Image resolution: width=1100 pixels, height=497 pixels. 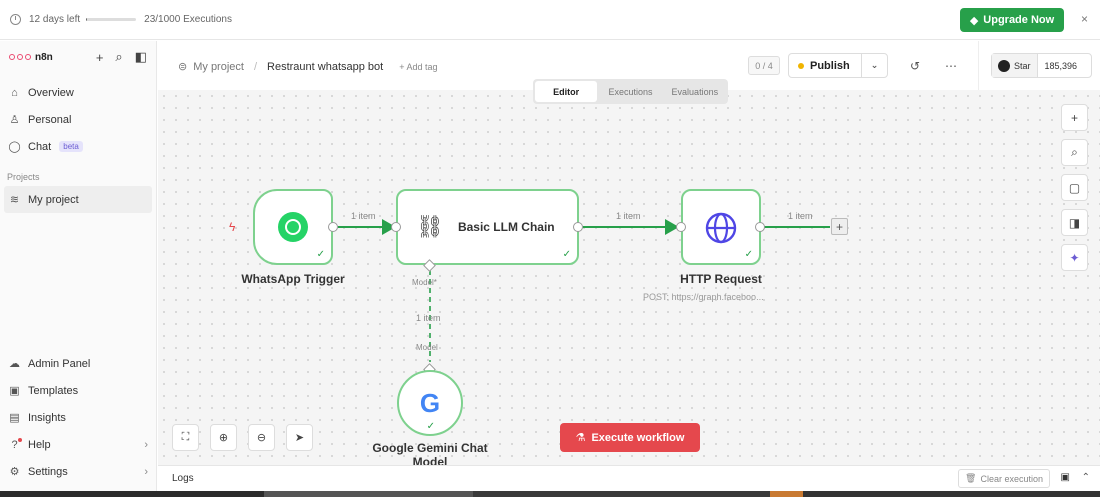 What do you see at coordinates (20, 57) in the screenshot?
I see `n8n-logo-icon` at bounding box center [20, 57].